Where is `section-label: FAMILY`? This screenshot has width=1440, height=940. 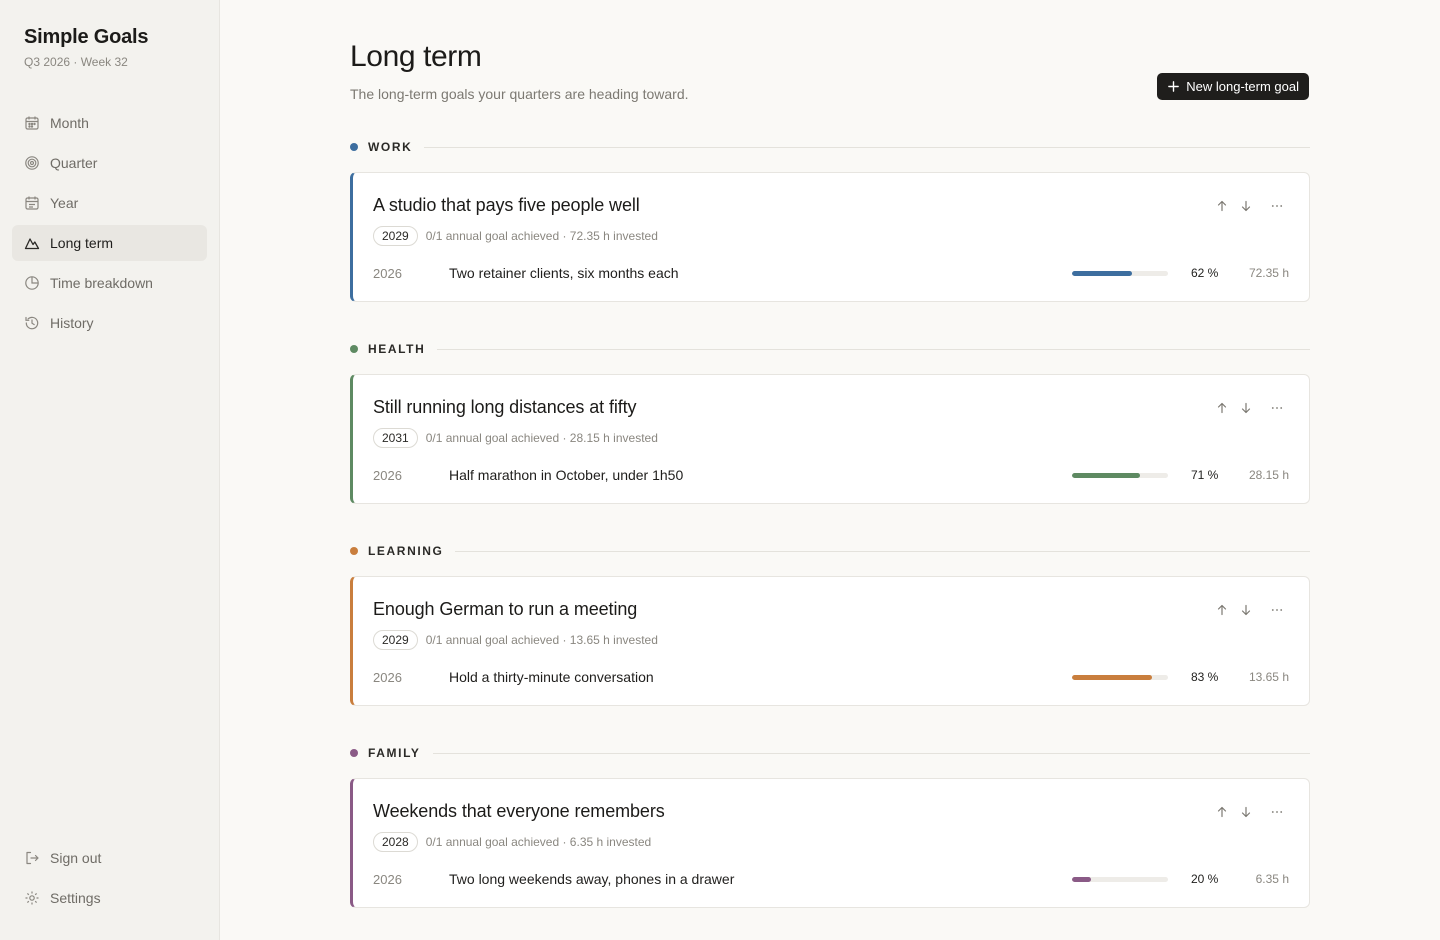
section-label: FAMILY is located at coordinates (394, 753).